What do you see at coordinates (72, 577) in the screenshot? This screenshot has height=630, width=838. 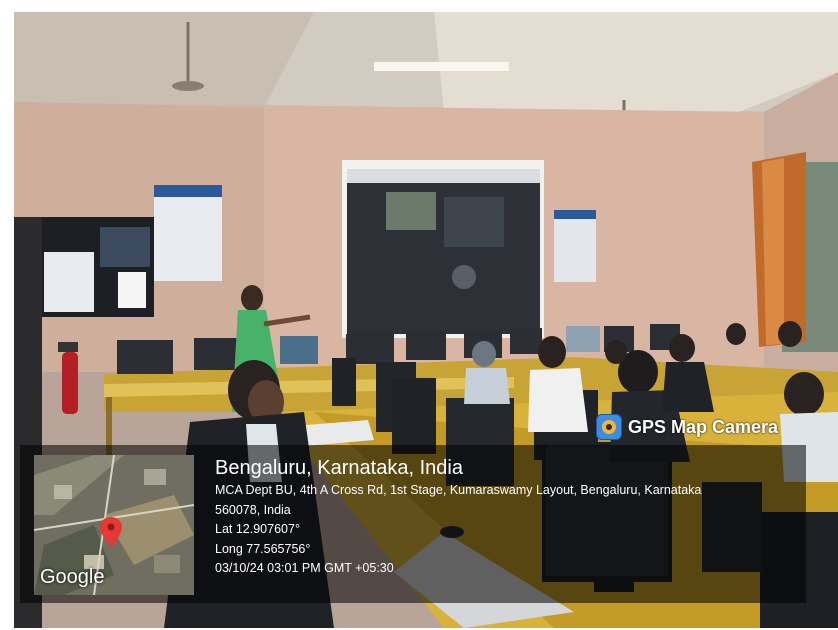 I see `map-google-label: Google` at bounding box center [72, 577].